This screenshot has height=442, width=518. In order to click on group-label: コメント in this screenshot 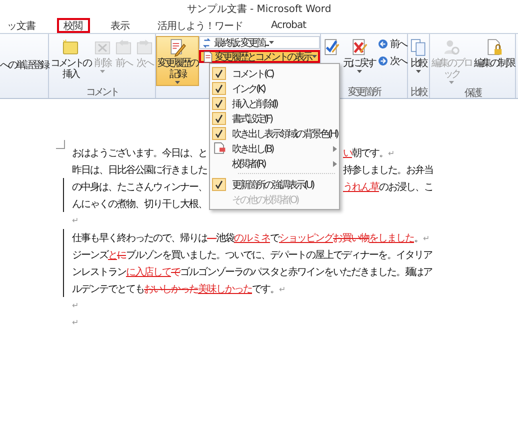, I will do `click(102, 92)`.